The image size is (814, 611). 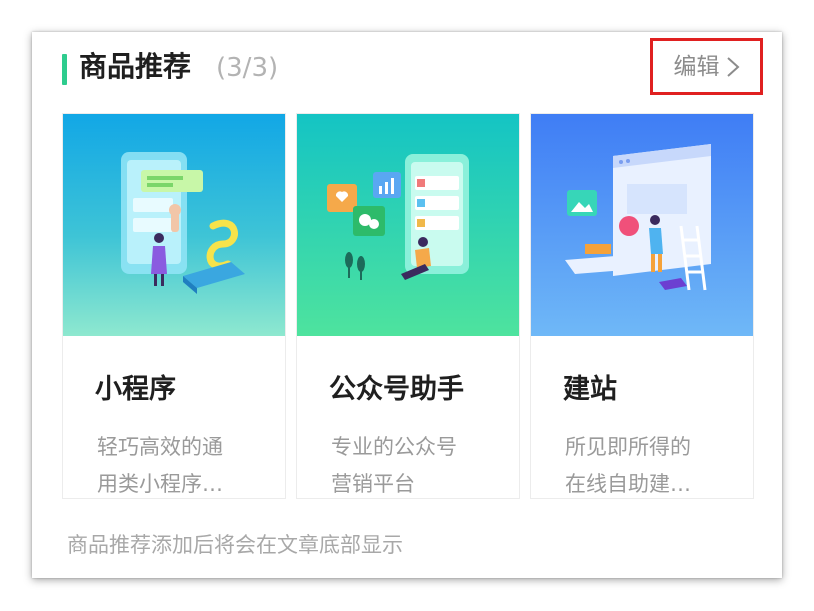 I want to click on product-name: 小程序, so click(x=135, y=389).